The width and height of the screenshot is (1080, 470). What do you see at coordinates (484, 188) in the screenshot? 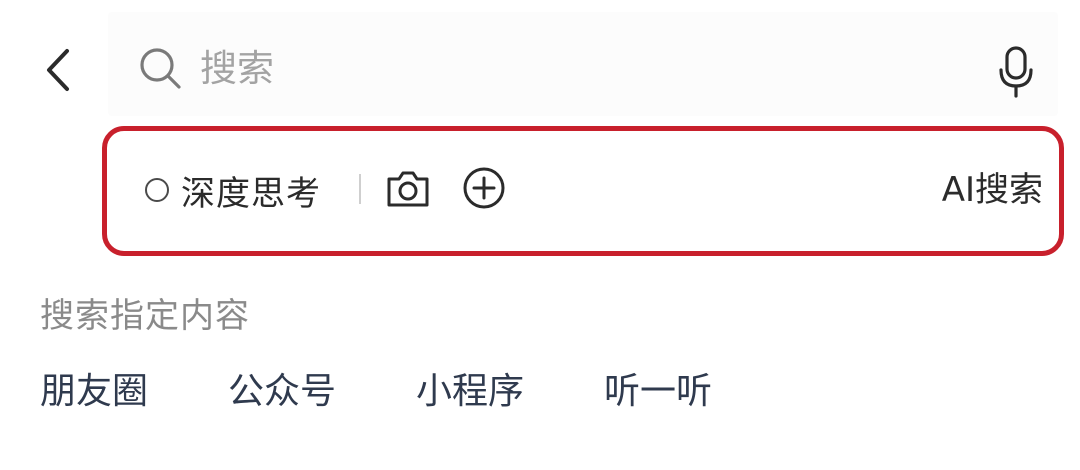
I see `circle-plus-icon` at bounding box center [484, 188].